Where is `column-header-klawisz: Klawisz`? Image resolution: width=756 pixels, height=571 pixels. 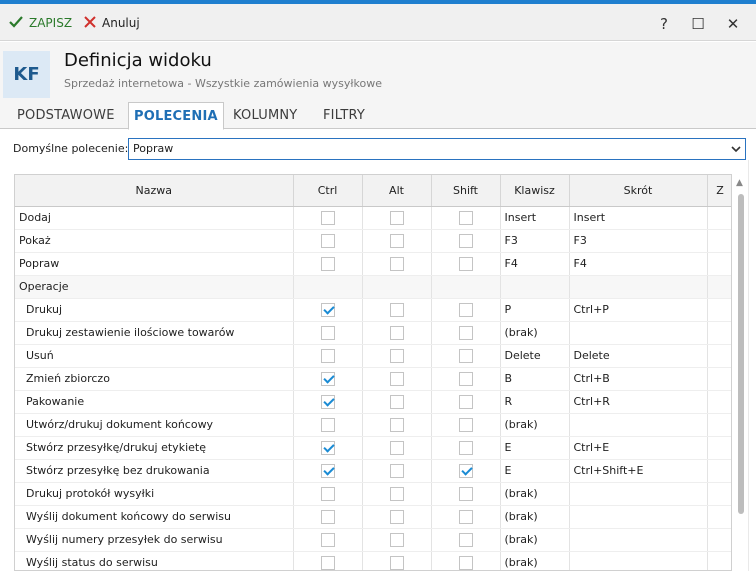 column-header-klawisz: Klawisz is located at coordinates (535, 191).